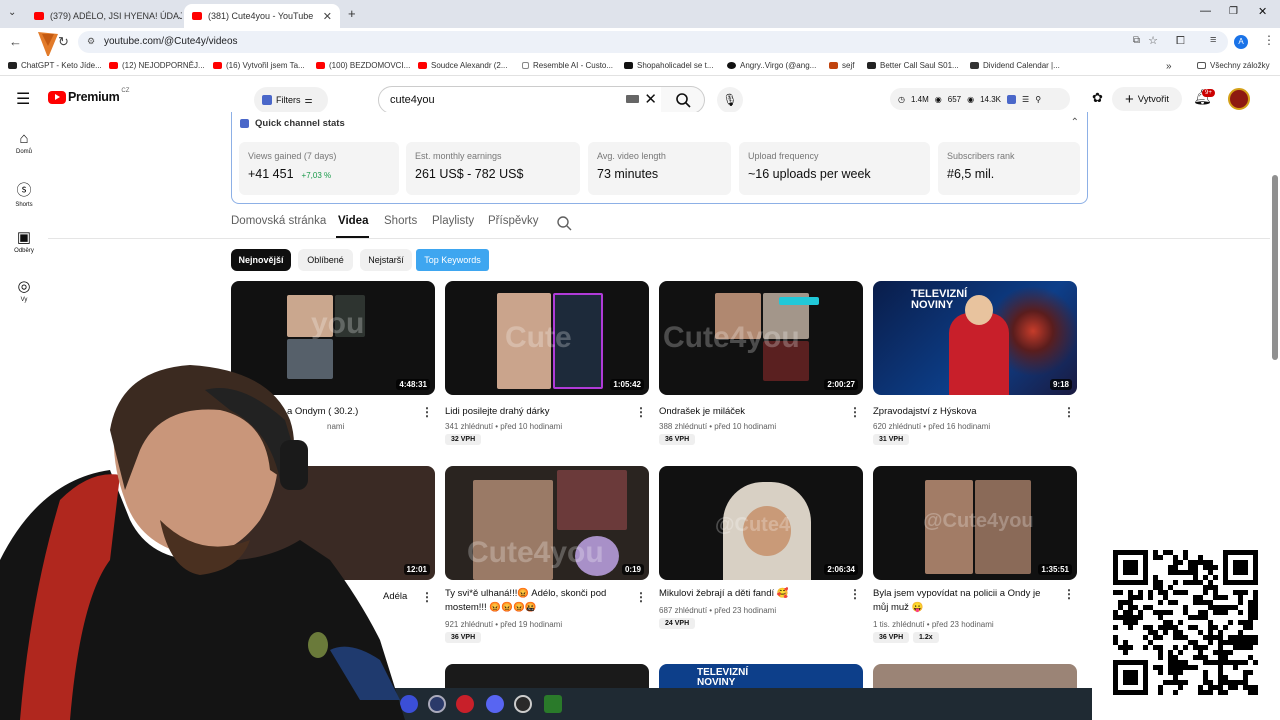 This screenshot has height=720, width=1280. I want to click on video-thumbnail: Cute4you 0:19, so click(547, 523).